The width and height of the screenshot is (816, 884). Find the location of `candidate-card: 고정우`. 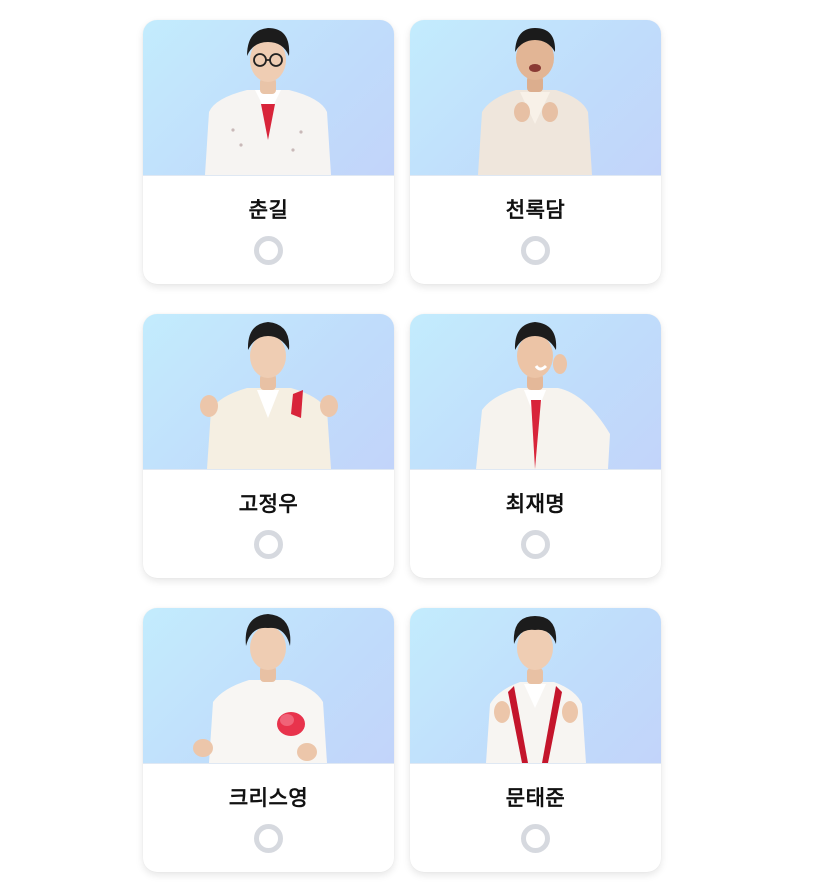

candidate-card: 고정우 is located at coordinates (268, 446).